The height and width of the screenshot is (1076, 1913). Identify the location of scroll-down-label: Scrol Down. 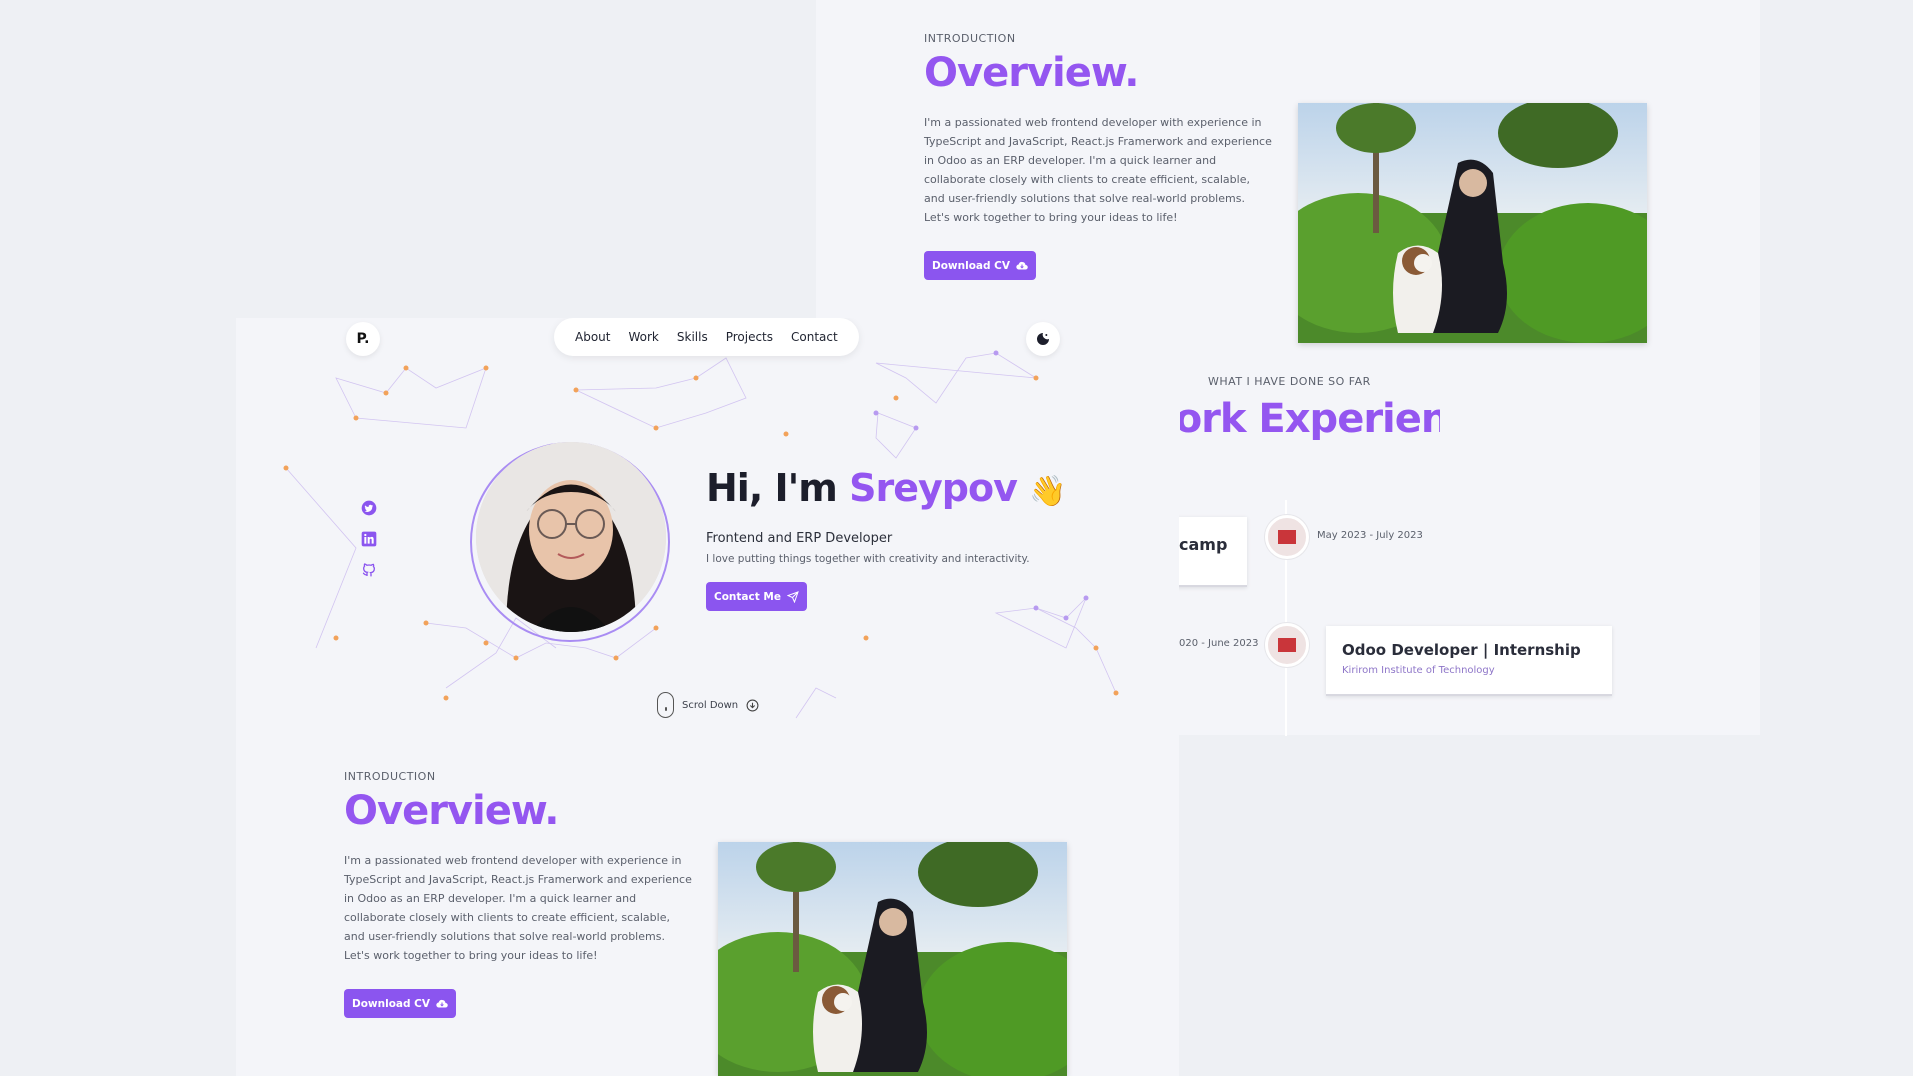
(710, 705).